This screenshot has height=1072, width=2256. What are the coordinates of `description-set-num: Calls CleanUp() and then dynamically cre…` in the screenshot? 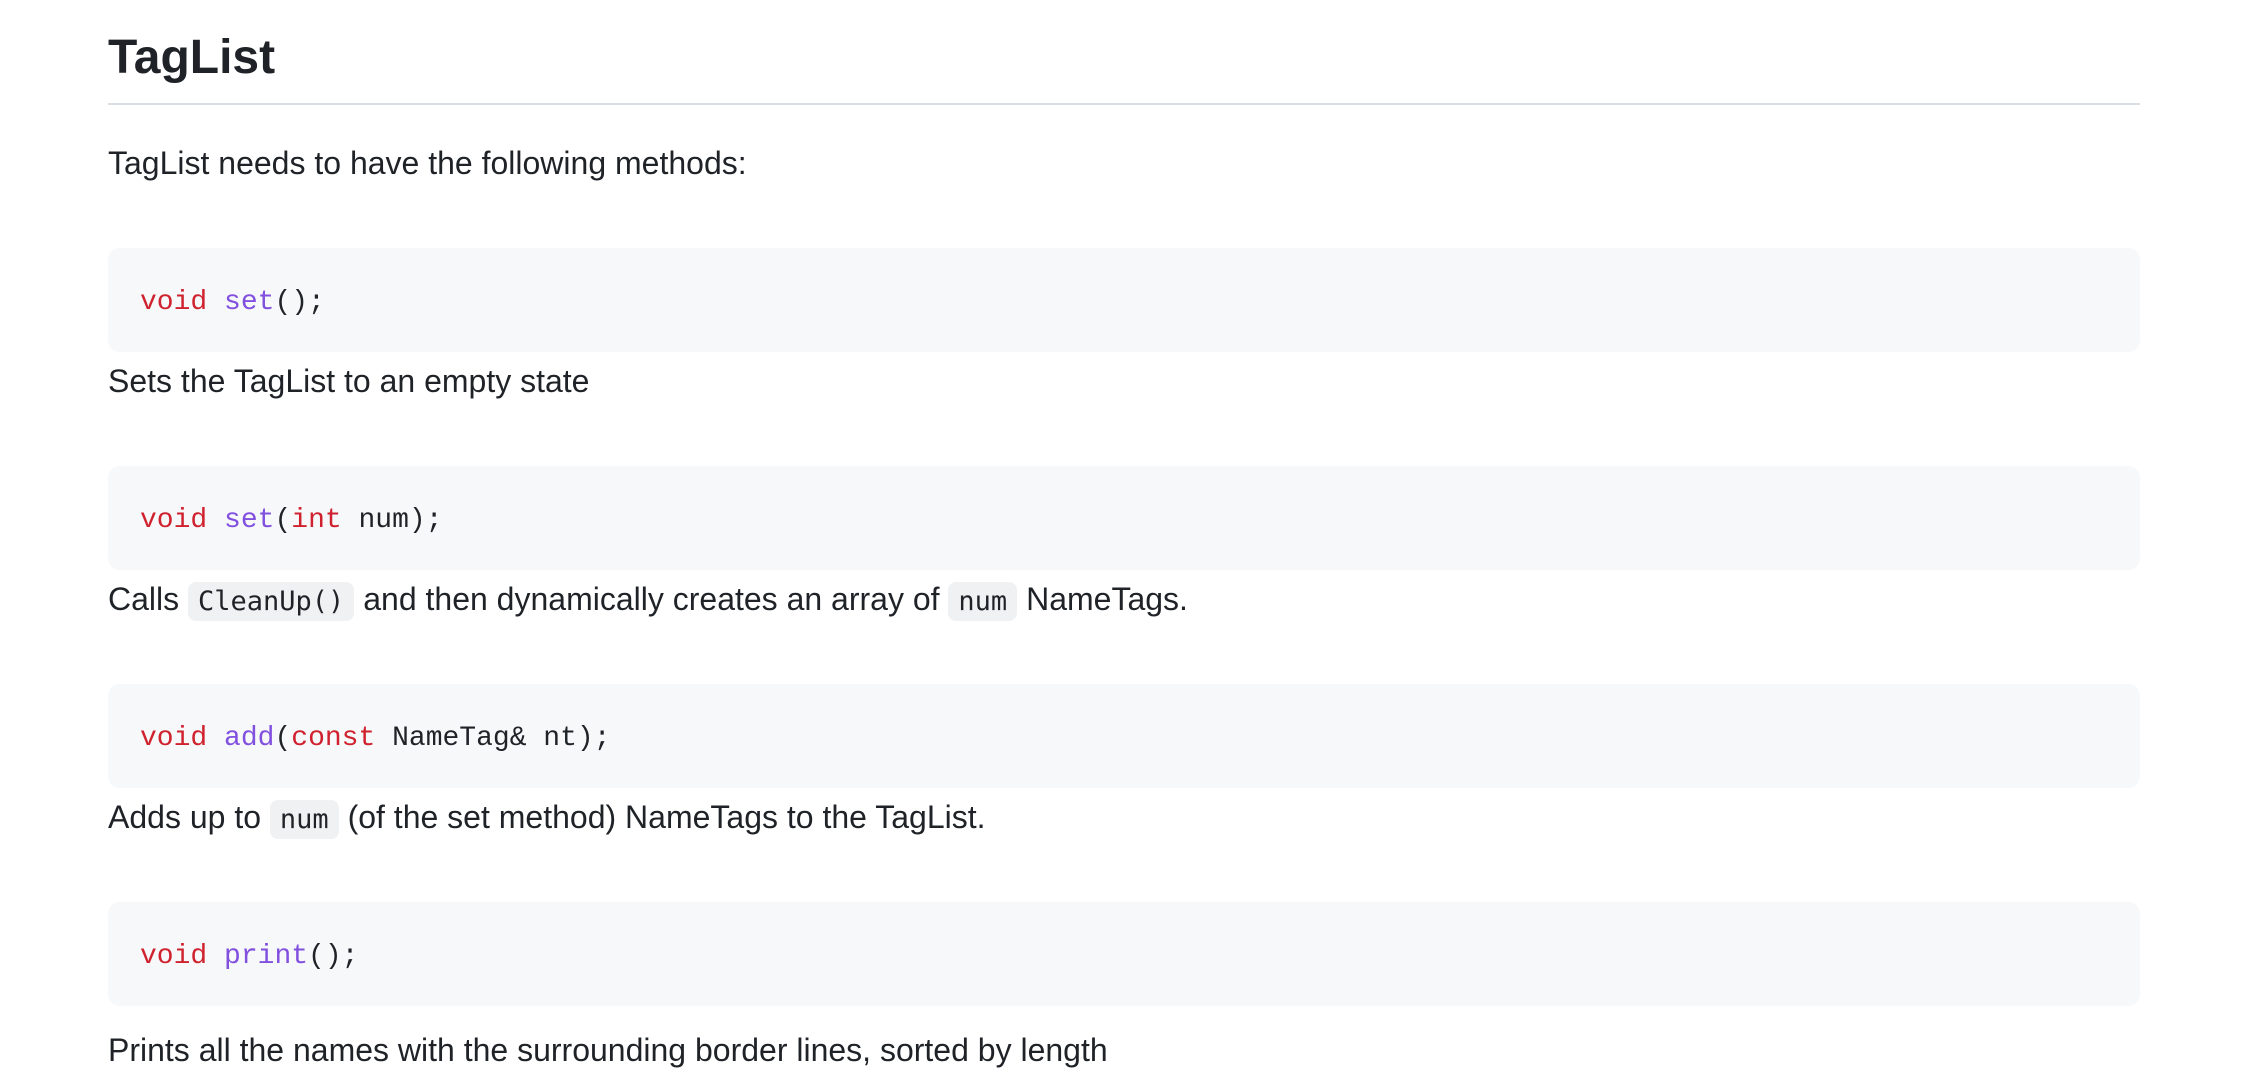 It's located at (648, 600).